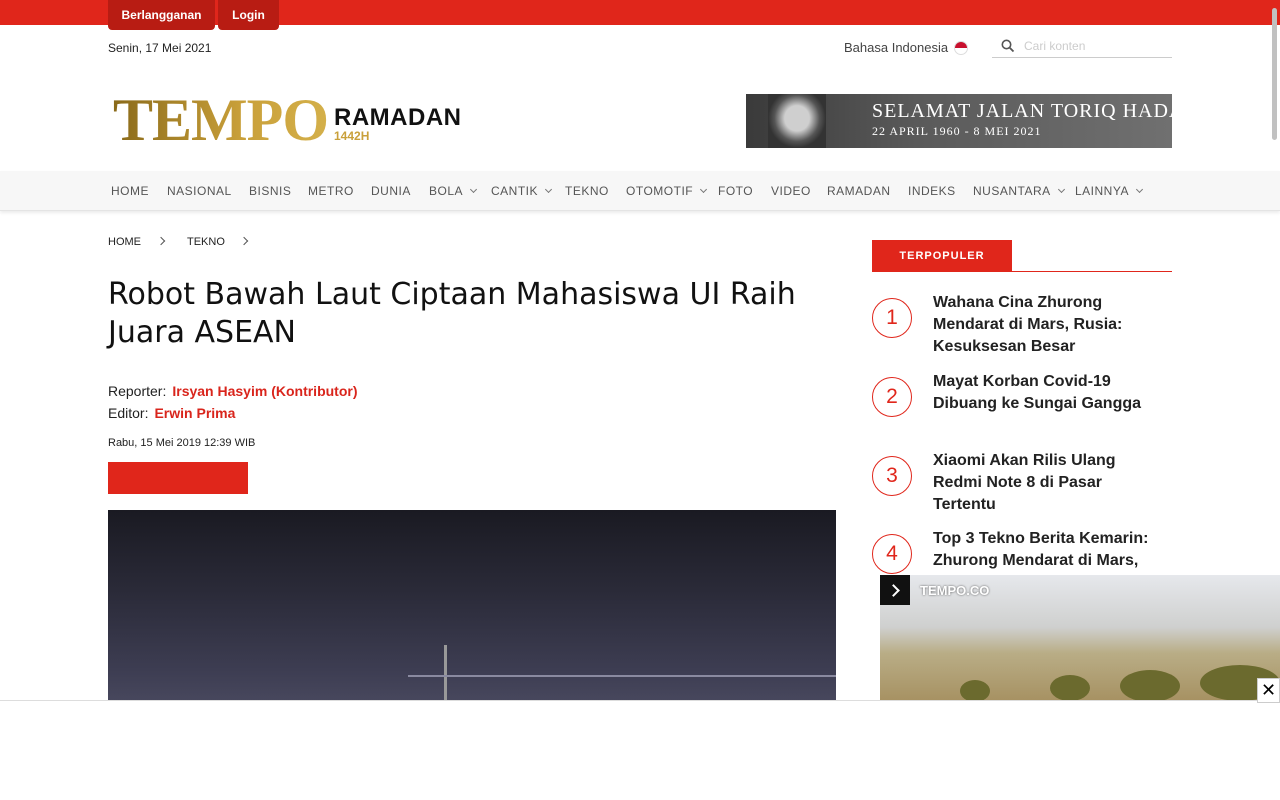 Image resolution: width=1280 pixels, height=800 pixels. I want to click on site-logo: TEMPO RAMADAN 1442H, so click(287, 120).